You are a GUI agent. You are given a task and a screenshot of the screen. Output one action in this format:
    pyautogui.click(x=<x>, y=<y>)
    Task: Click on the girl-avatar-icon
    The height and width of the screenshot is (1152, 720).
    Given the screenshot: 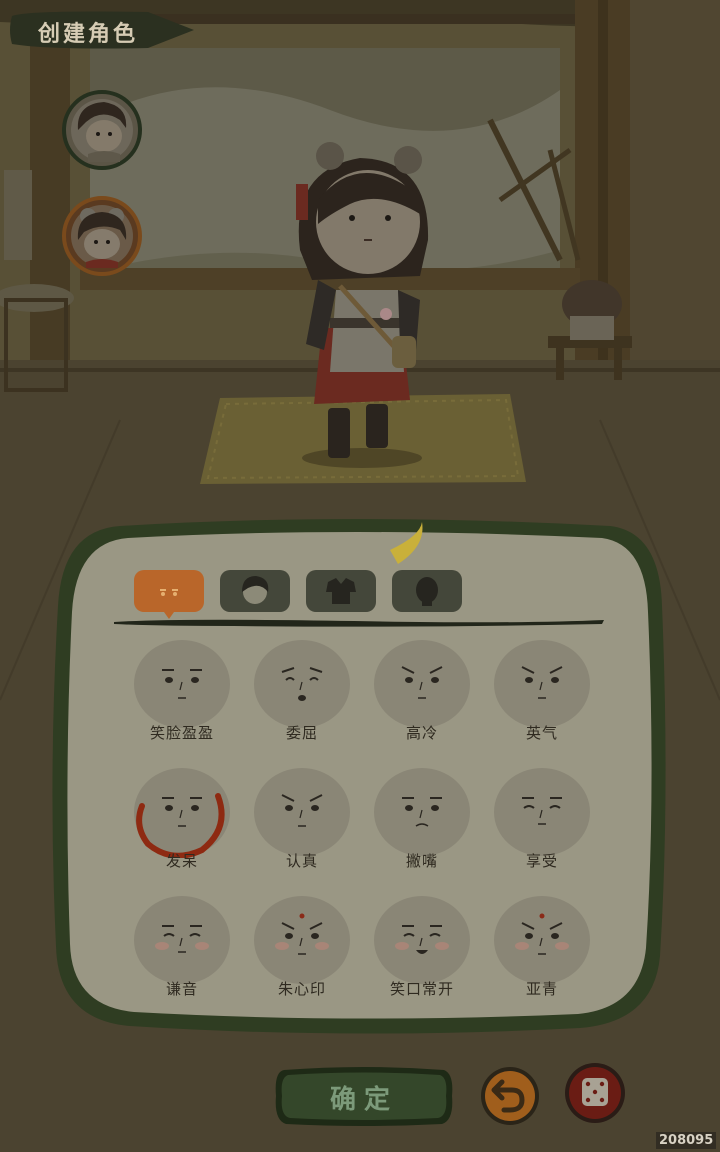 What is the action you would take?
    pyautogui.click(x=102, y=236)
    